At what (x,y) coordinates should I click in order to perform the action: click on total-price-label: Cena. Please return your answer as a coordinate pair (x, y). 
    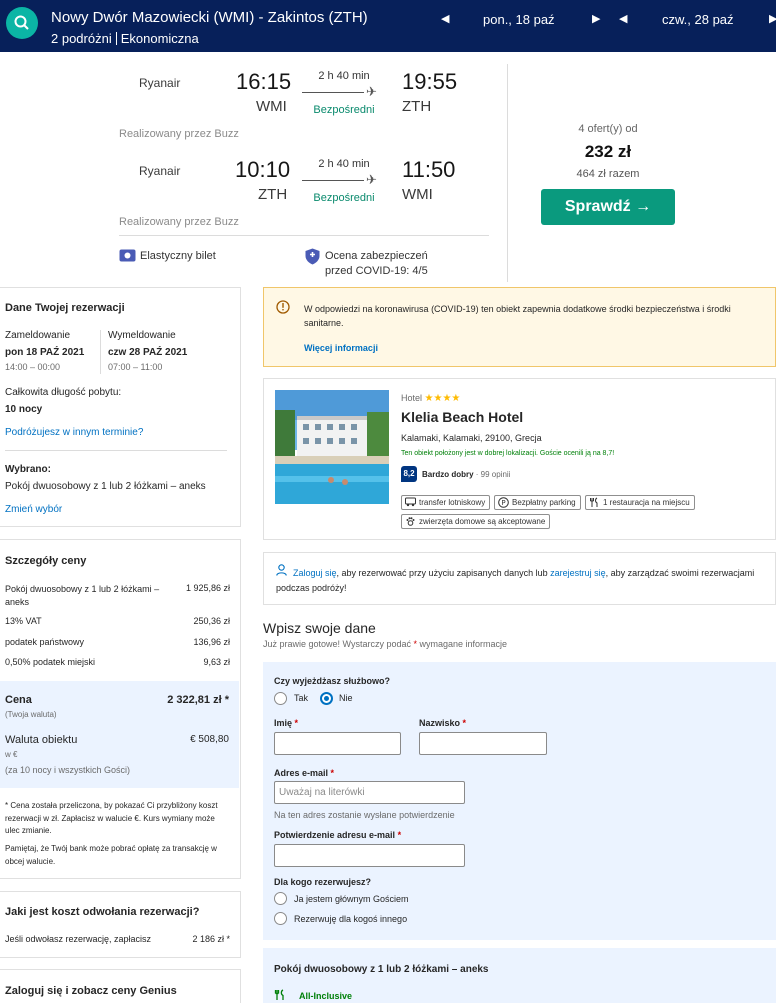
    Looking at the image, I should click on (18, 700).